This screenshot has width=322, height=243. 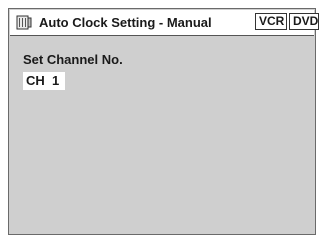 I want to click on title-bar: Auto Clock Setting - Manual VCR DVD, so click(x=164, y=23).